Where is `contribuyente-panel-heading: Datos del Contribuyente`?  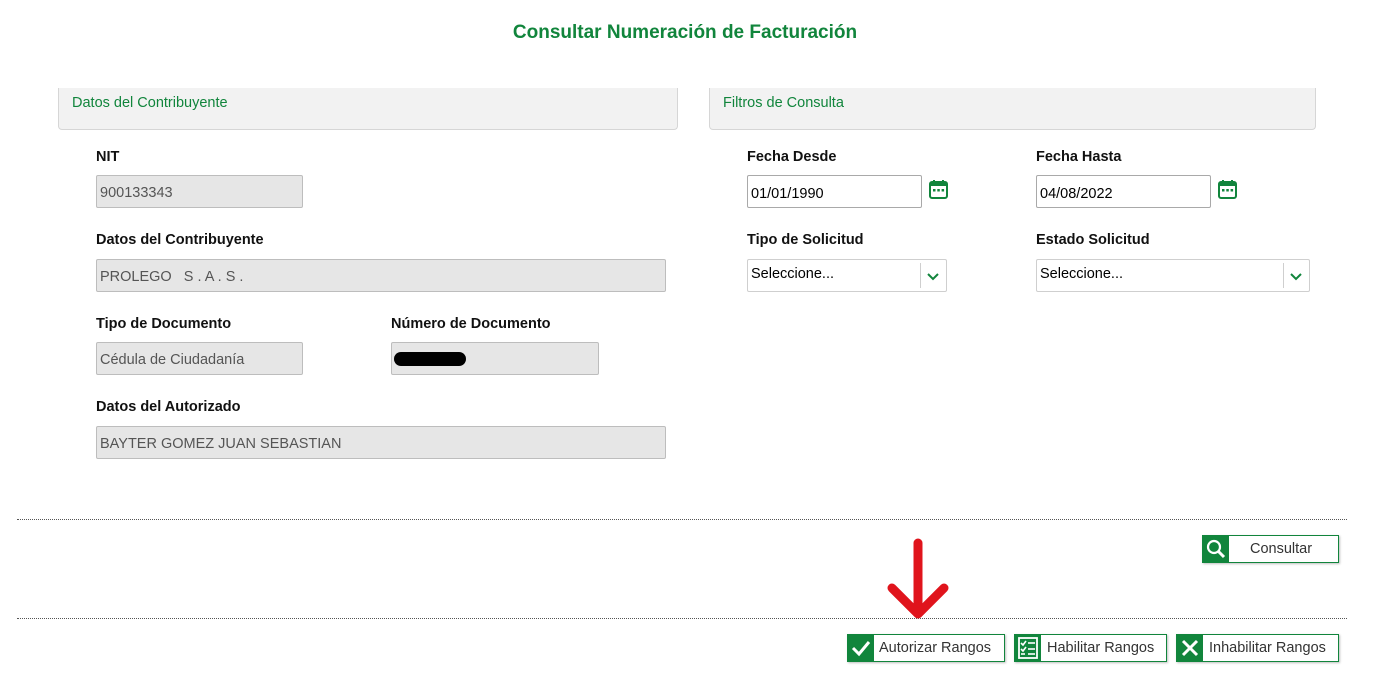 contribuyente-panel-heading: Datos del Contribuyente is located at coordinates (150, 103).